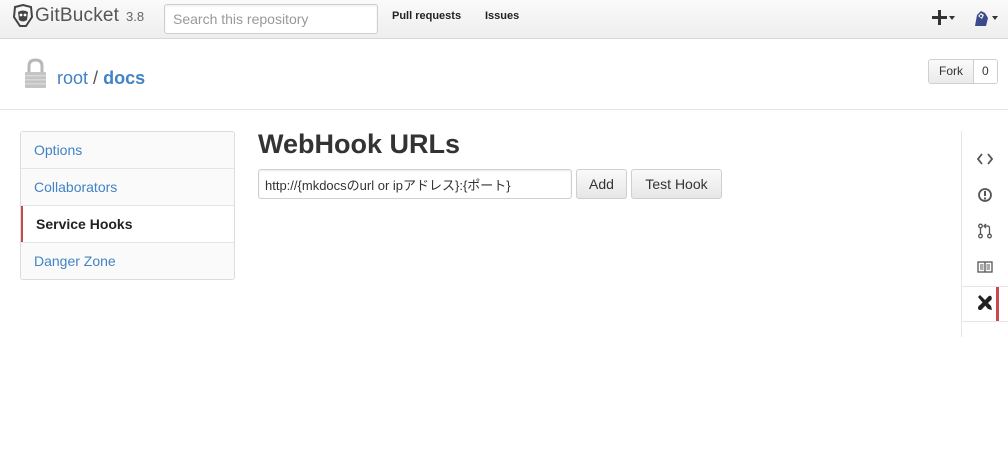 The height and width of the screenshot is (475, 1008). What do you see at coordinates (985, 71) in the screenshot?
I see `fork-count: 0` at bounding box center [985, 71].